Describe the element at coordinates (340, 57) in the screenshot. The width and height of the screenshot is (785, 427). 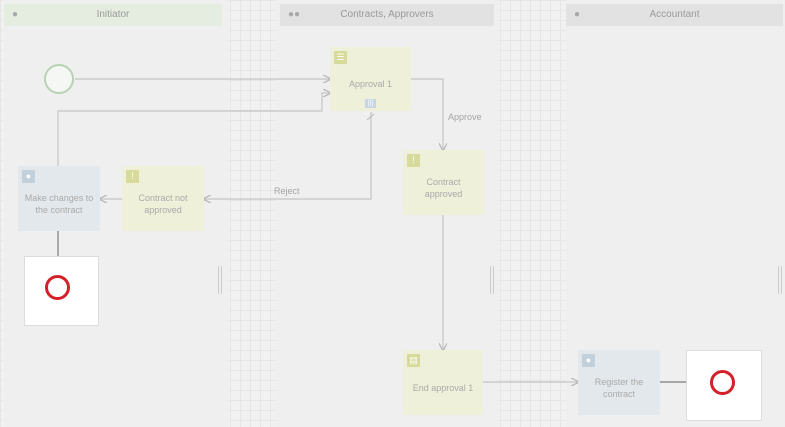
I see `approval-task-icon: ☰` at that location.